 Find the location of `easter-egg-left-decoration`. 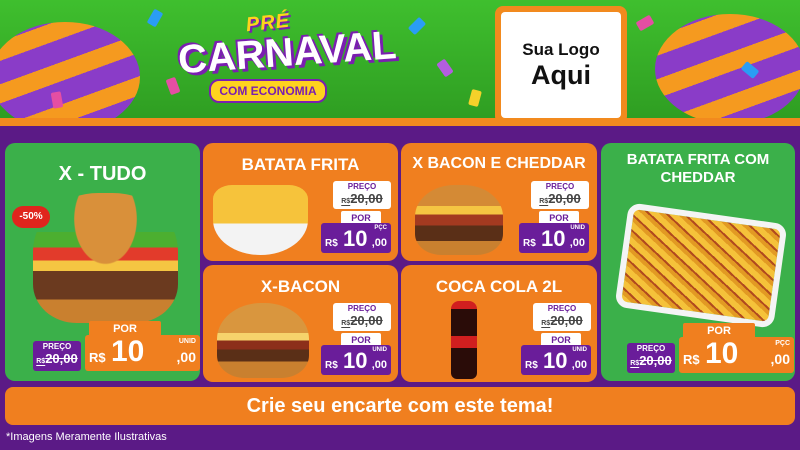

easter-egg-left-decoration is located at coordinates (70, 70).